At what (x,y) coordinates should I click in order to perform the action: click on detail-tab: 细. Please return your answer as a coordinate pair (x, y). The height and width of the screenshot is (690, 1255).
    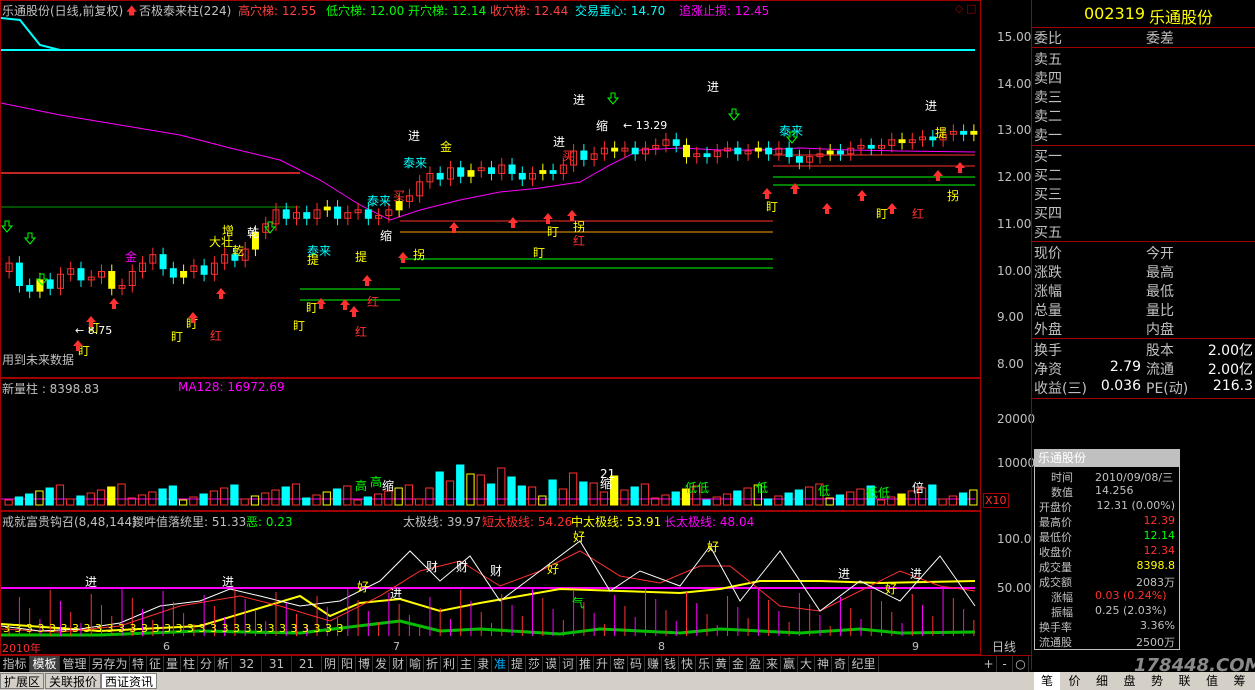
    Looking at the image, I should click on (1102, 681).